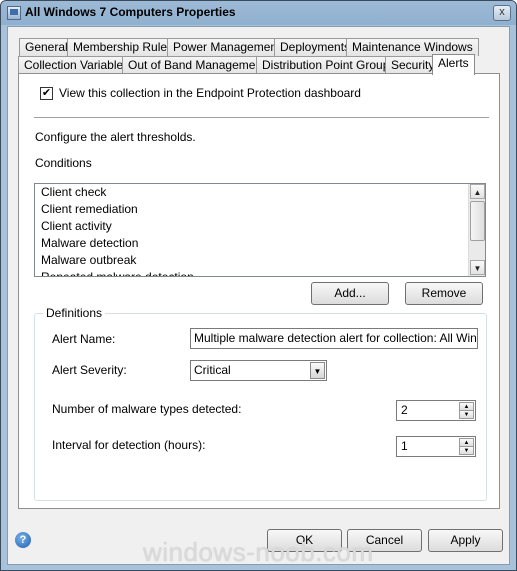  Describe the element at coordinates (258, 370) in the screenshot. I see `alert-severity-dropdown: Critical ▼` at that location.